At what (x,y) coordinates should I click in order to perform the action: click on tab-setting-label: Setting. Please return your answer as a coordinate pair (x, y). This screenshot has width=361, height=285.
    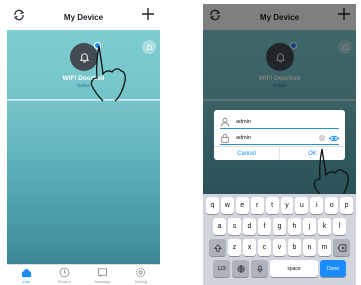
    Looking at the image, I should click on (141, 281).